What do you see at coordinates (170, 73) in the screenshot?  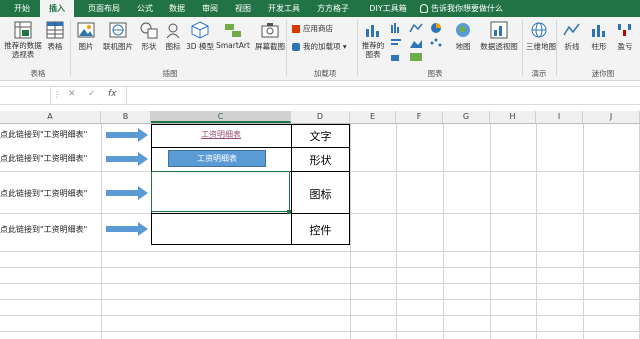 I see `group-label-illustrations: 插图` at bounding box center [170, 73].